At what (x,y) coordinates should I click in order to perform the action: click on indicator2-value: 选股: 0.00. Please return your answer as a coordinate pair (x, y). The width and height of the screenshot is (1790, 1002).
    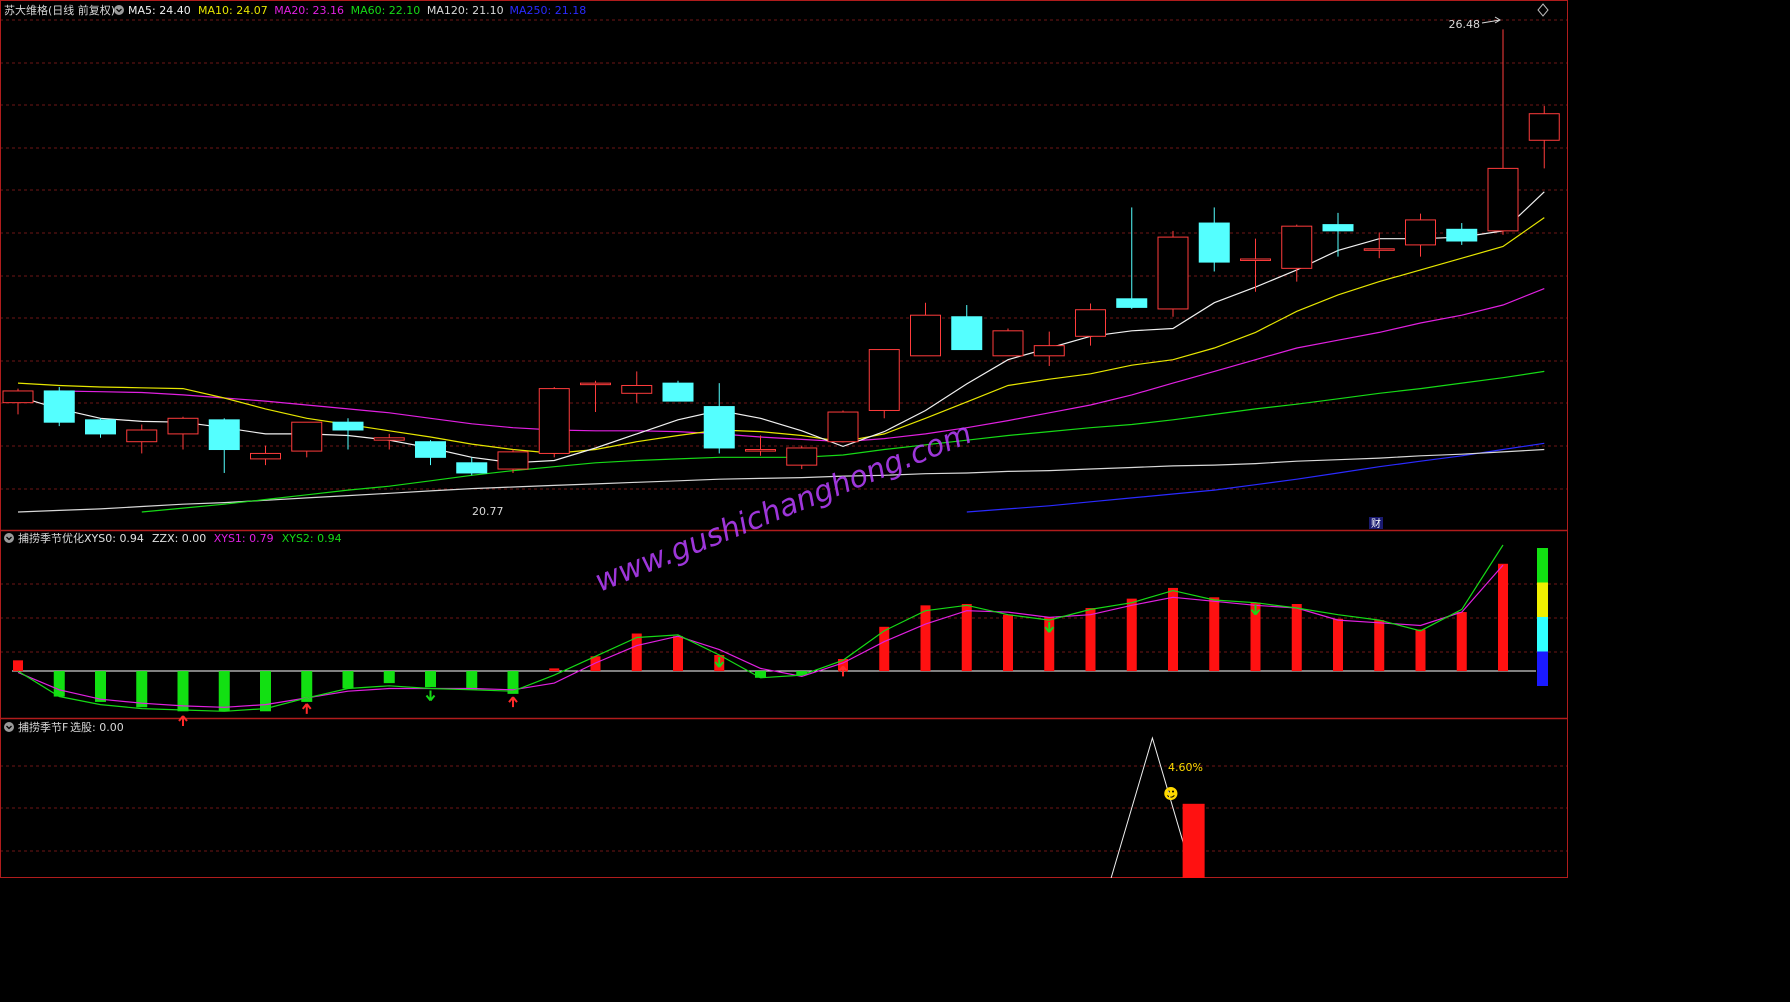
    Looking at the image, I should click on (97, 727).